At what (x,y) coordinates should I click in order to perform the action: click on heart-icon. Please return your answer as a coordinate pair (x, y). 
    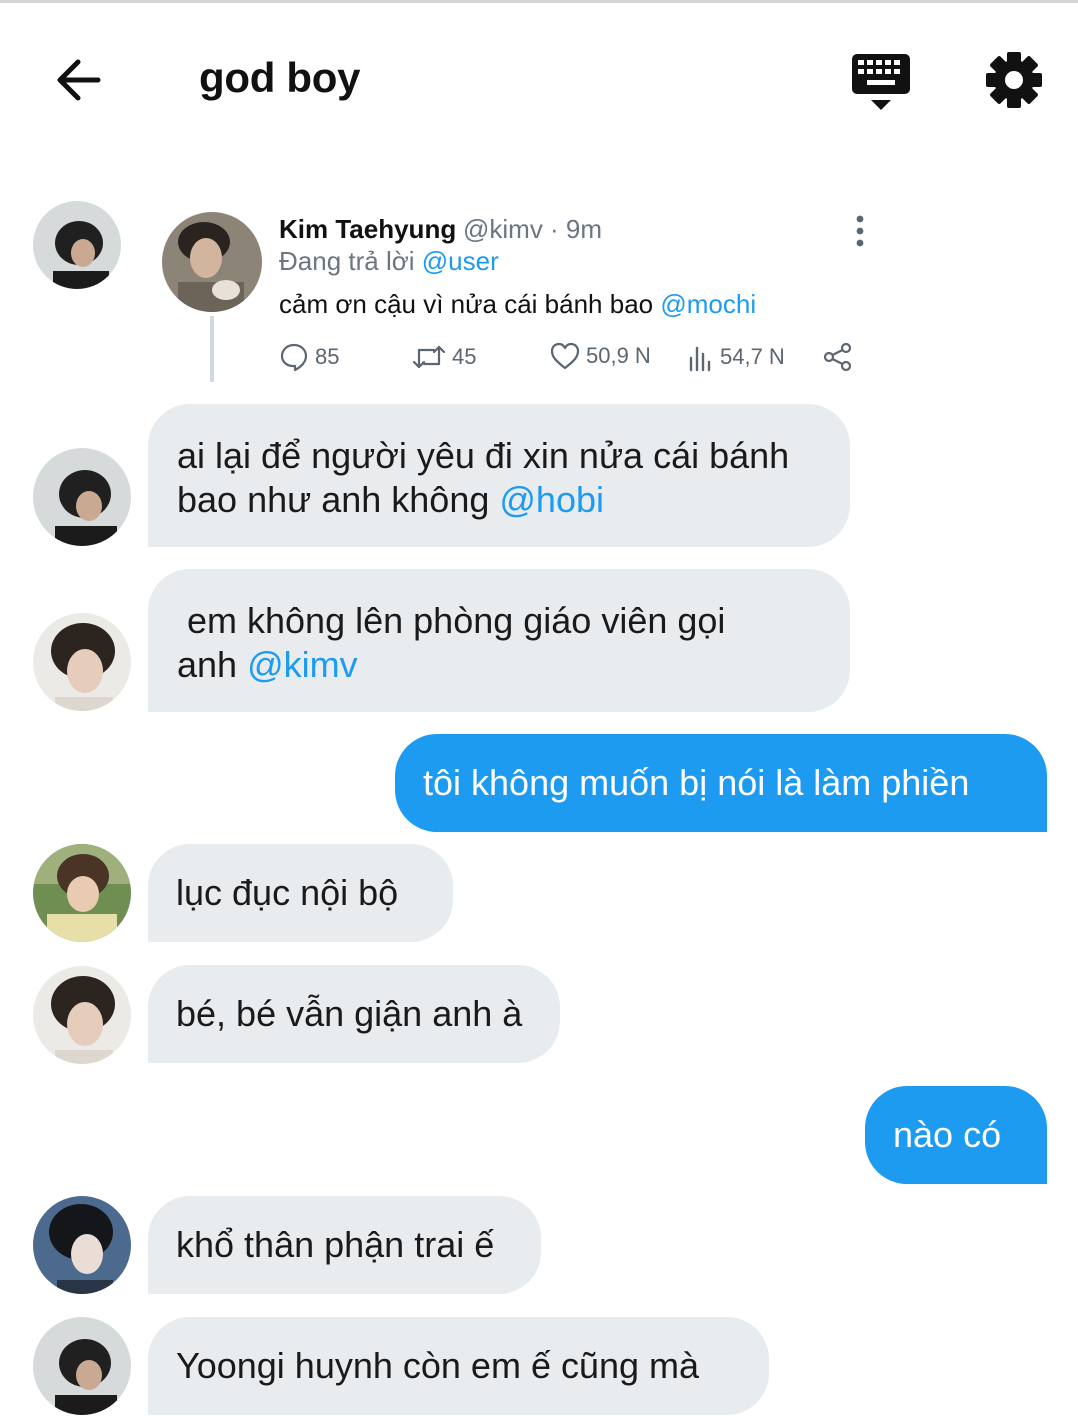
    Looking at the image, I should click on (565, 356).